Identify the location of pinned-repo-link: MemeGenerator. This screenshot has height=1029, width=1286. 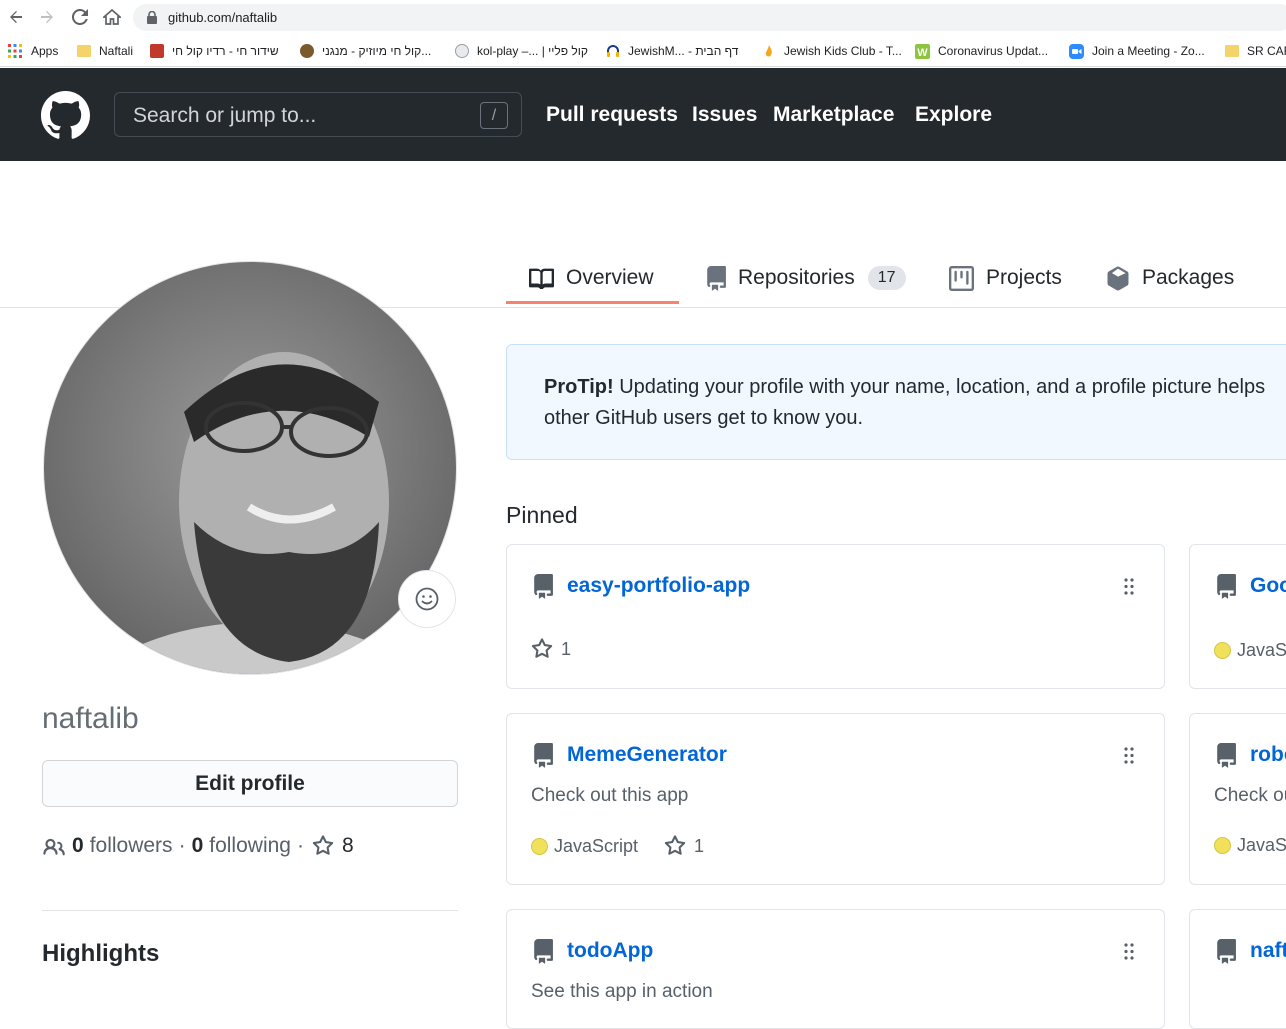
(647, 755).